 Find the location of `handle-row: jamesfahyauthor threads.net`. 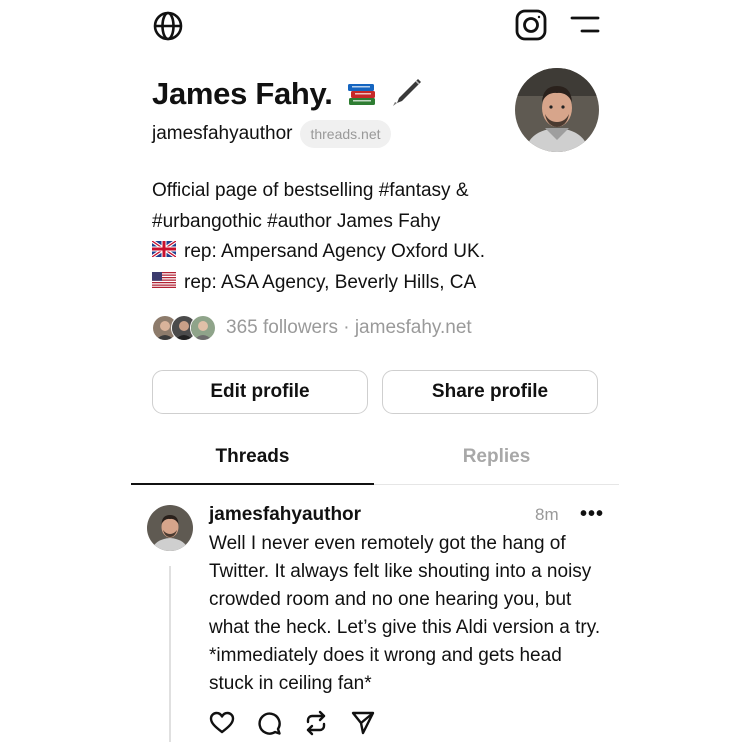

handle-row: jamesfahyauthor threads.net is located at coordinates (271, 134).